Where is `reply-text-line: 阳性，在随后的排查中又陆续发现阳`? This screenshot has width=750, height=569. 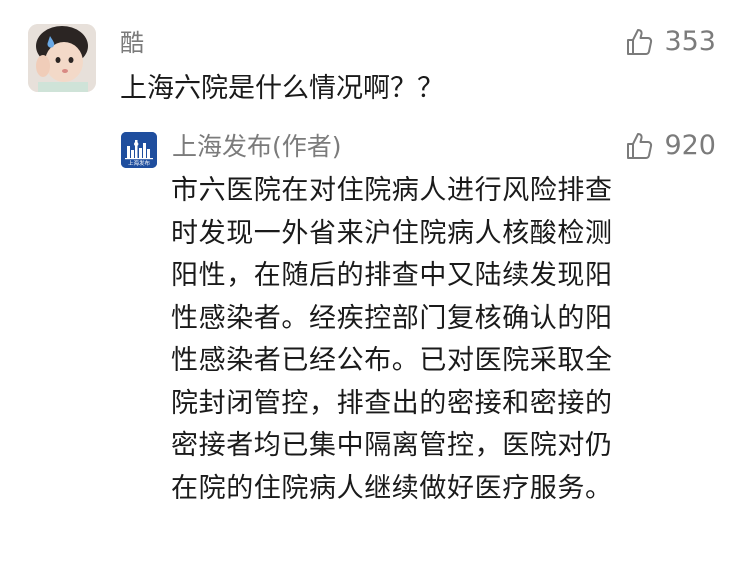
reply-text-line: 阳性，在随后的排查中又陆续发现阳 is located at coordinates (392, 275).